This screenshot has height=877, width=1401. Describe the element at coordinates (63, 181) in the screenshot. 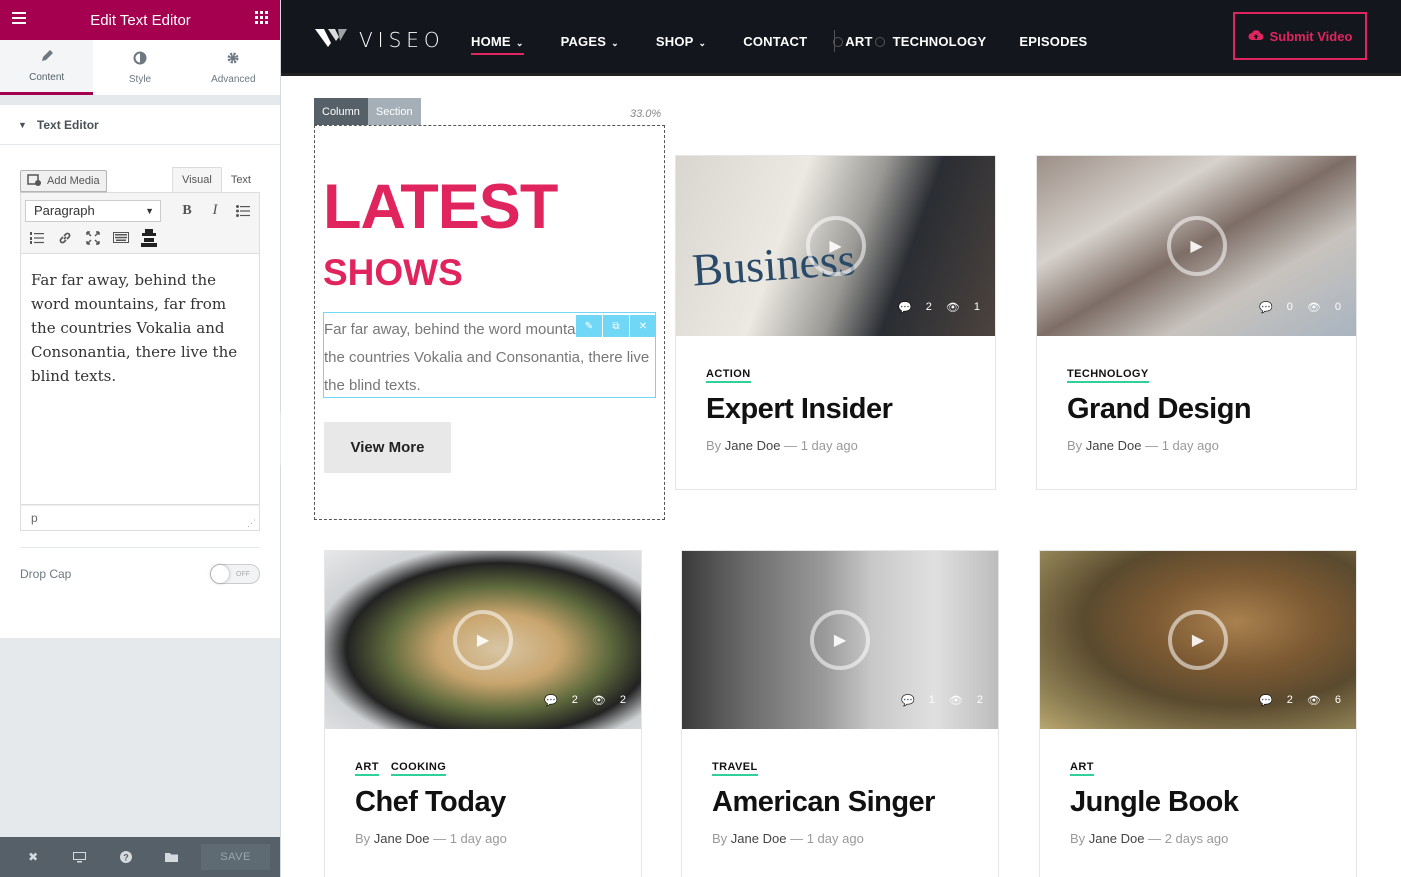

I see `add-media-button: Add Media` at that location.